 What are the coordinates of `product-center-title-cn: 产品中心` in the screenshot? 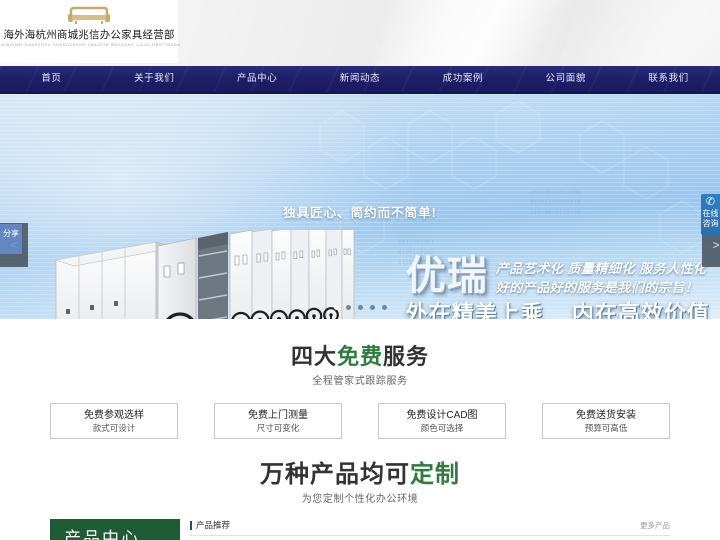 It's located at (102, 534).